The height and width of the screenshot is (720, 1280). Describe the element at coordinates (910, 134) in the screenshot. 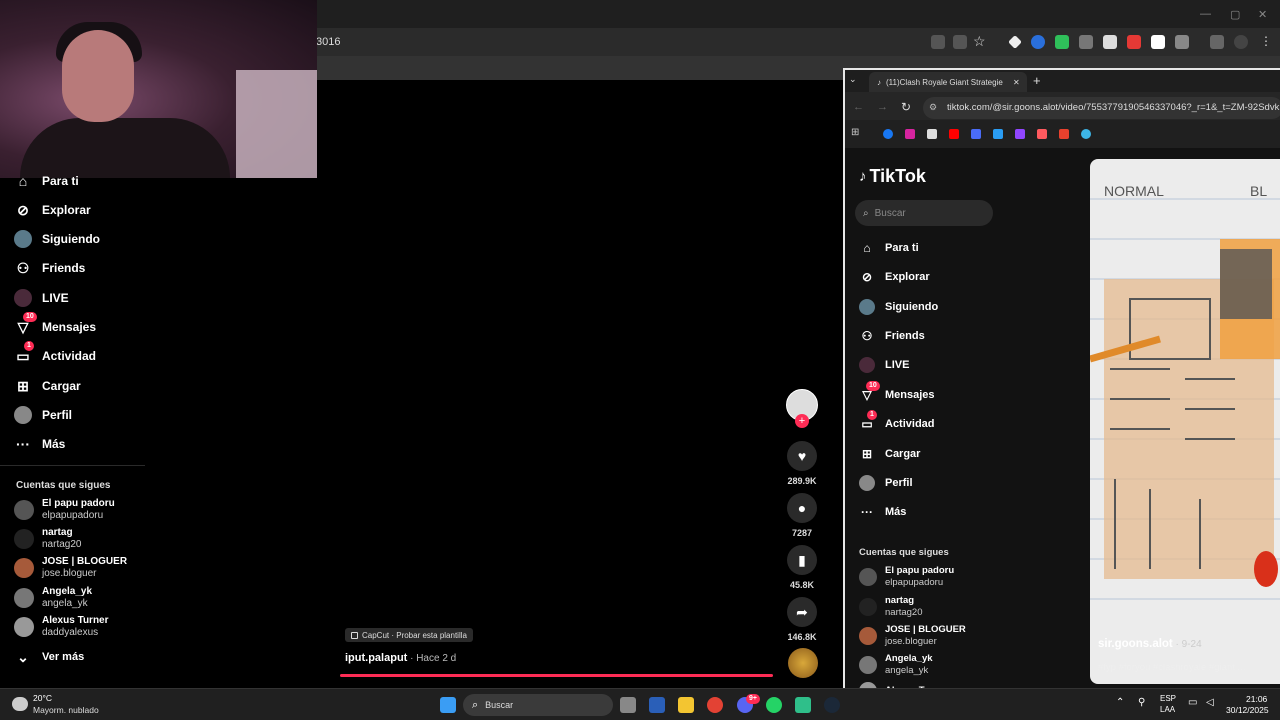

I see `instagram-icon` at that location.